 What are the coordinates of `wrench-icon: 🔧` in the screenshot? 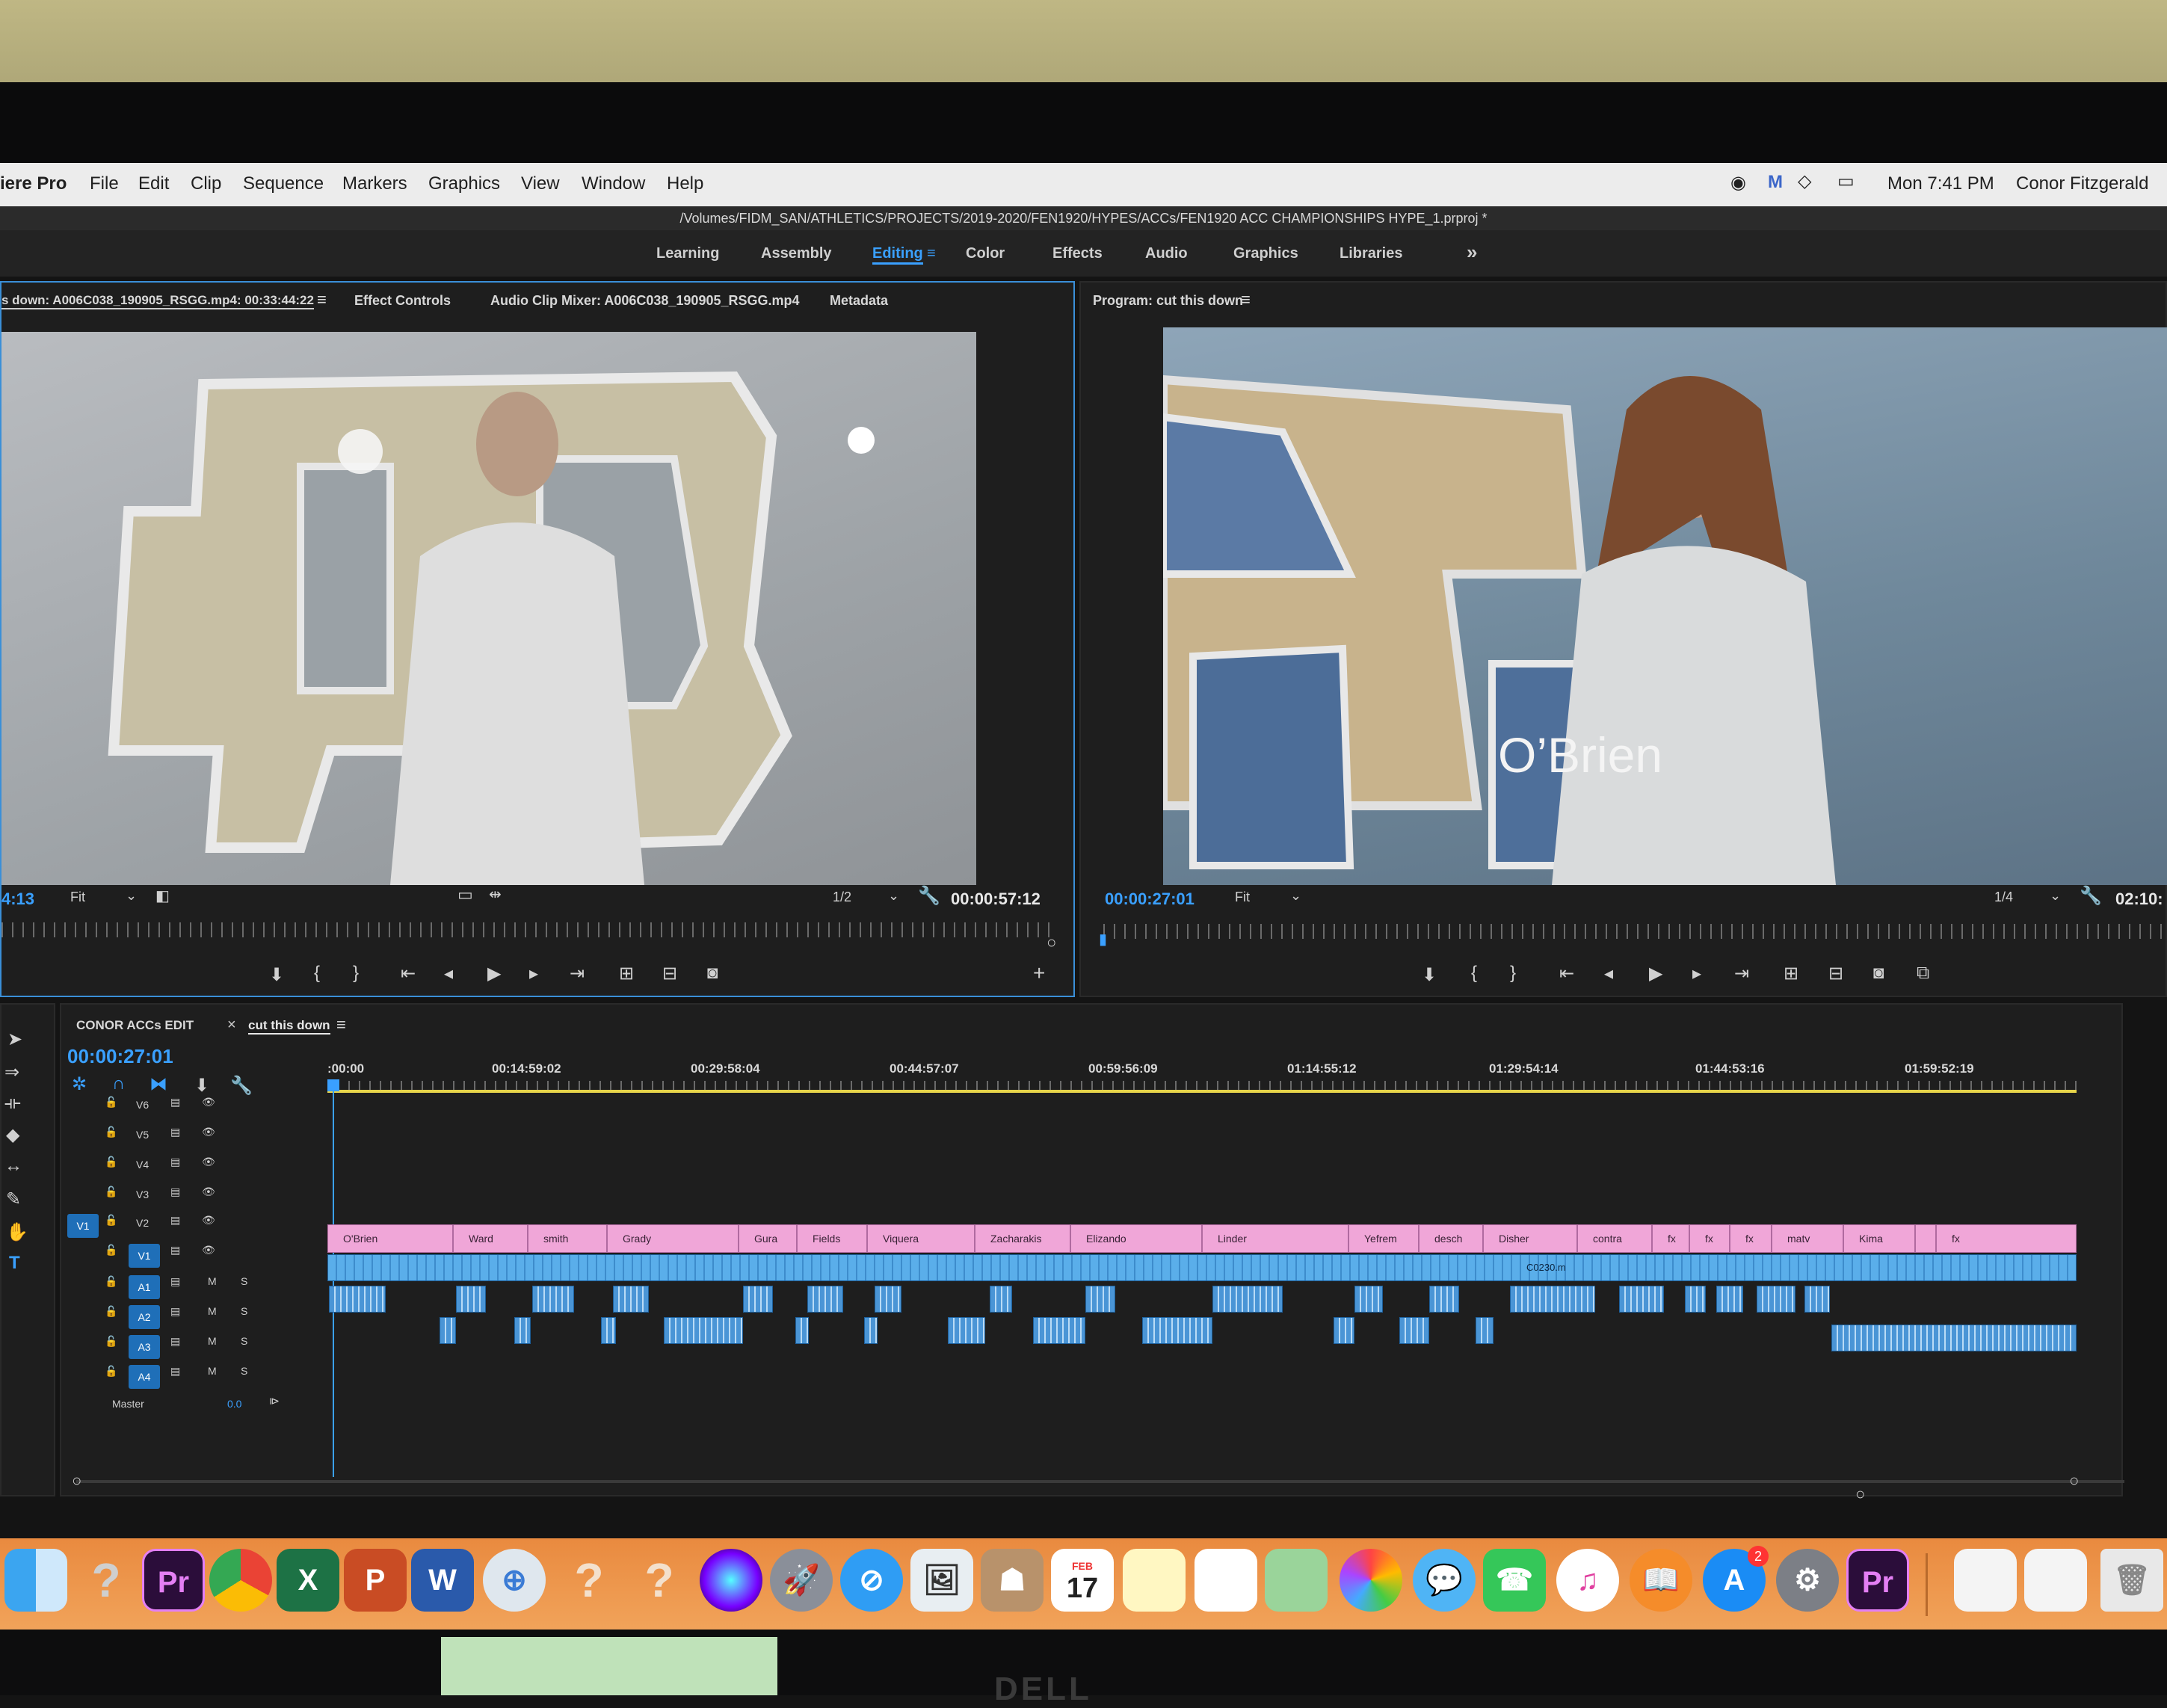 It's located at (2091, 896).